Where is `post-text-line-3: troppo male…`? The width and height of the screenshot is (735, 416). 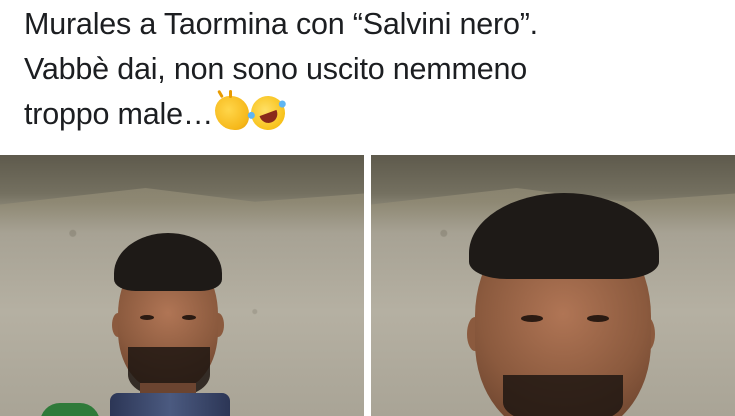 post-text-line-3: troppo male… is located at coordinates (374, 113).